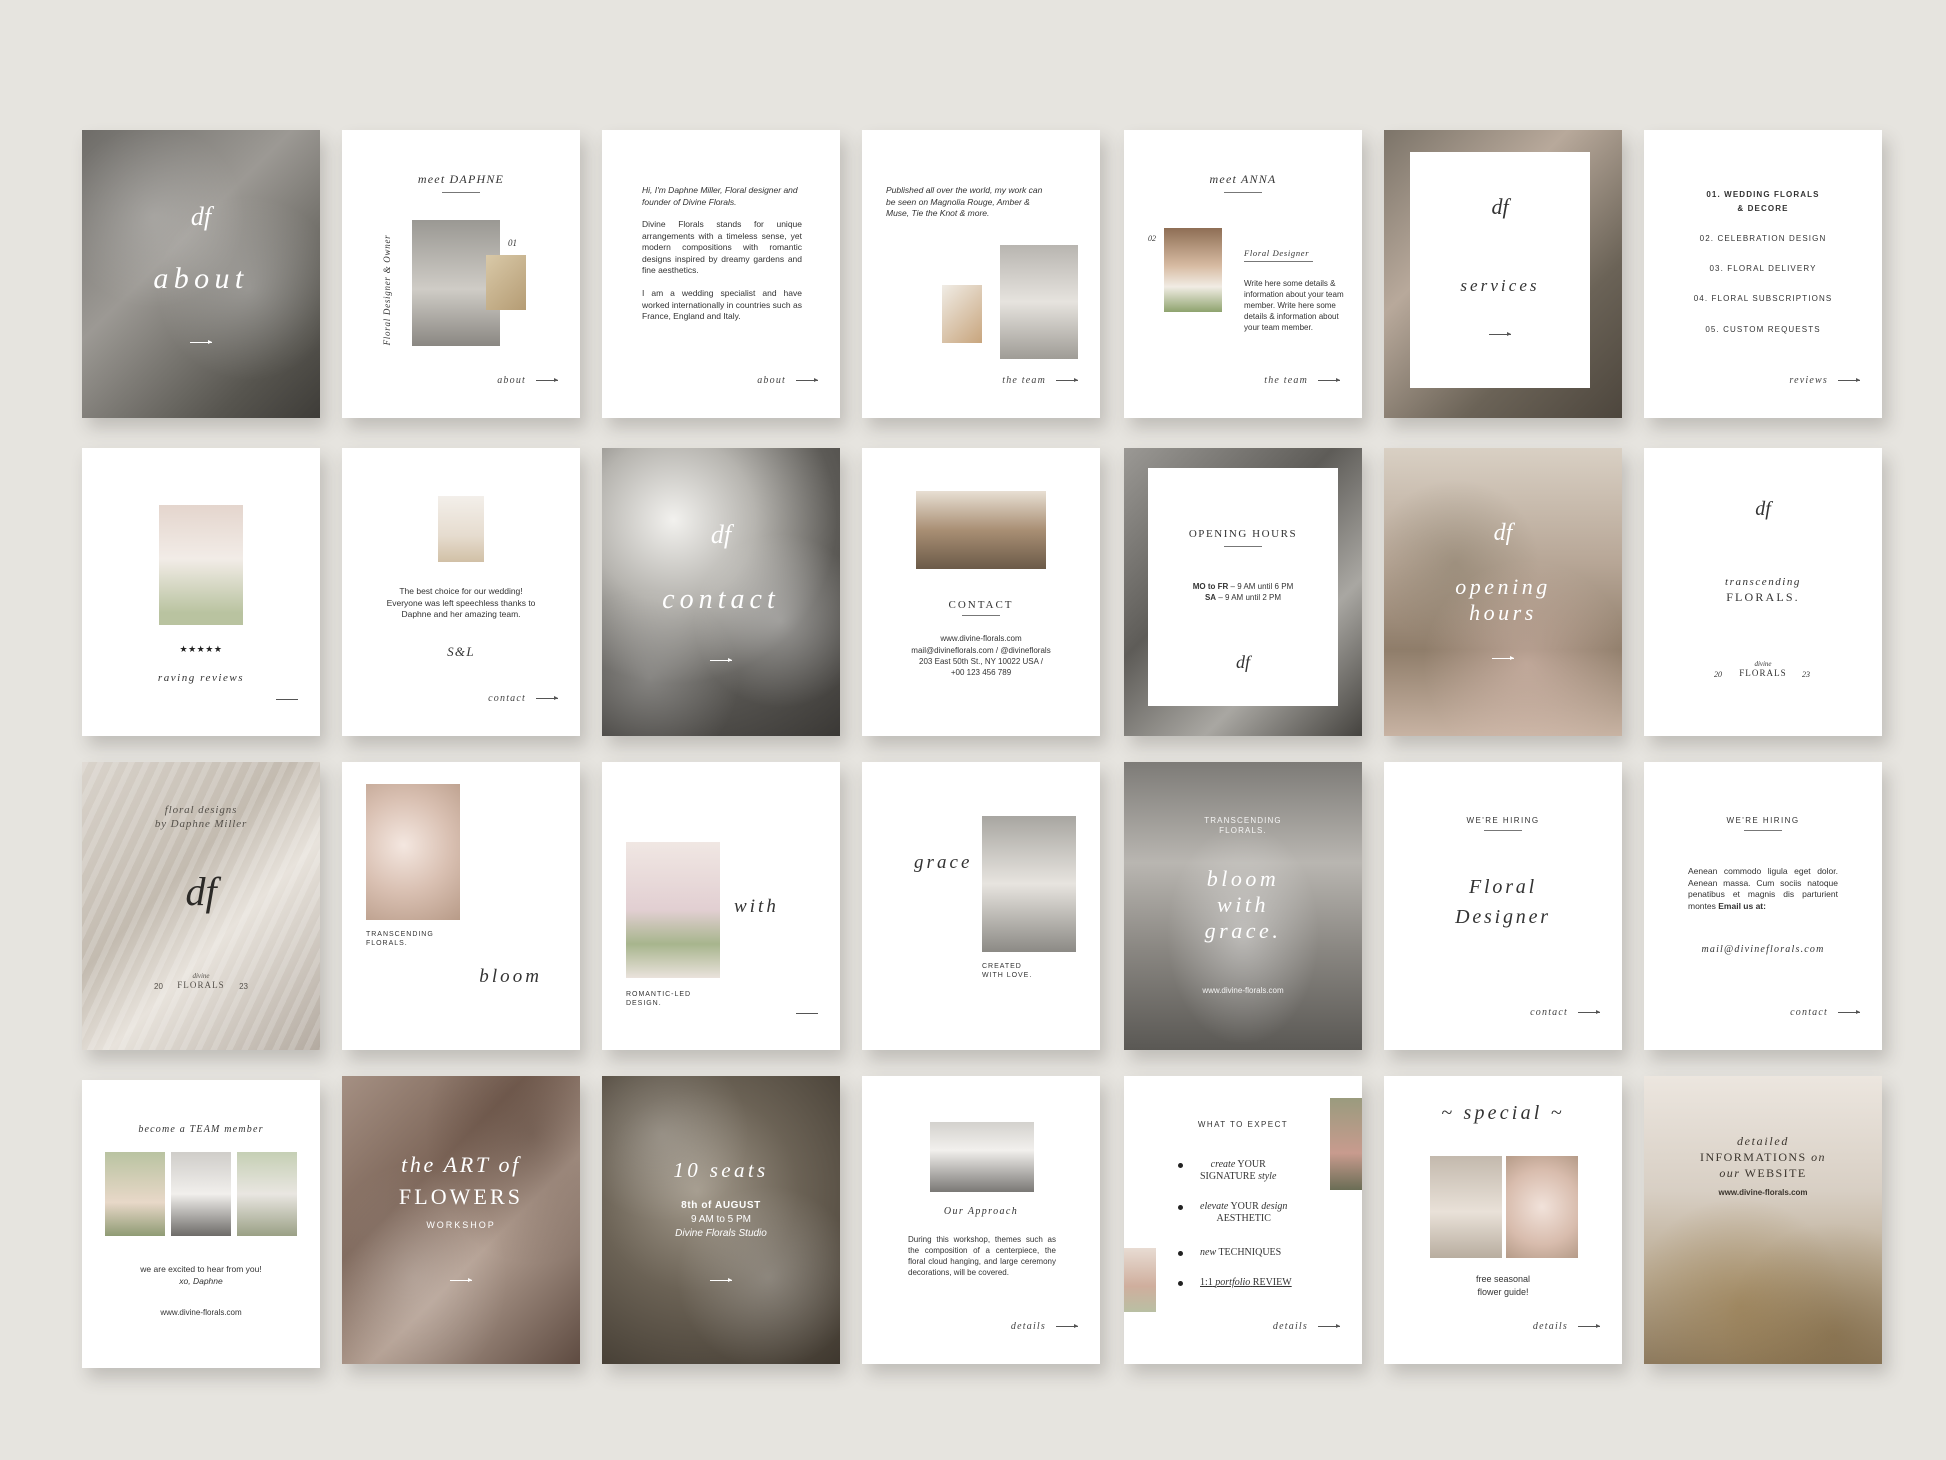 The height and width of the screenshot is (1460, 1946). I want to click on role-title-line-2: Designer, so click(1503, 917).